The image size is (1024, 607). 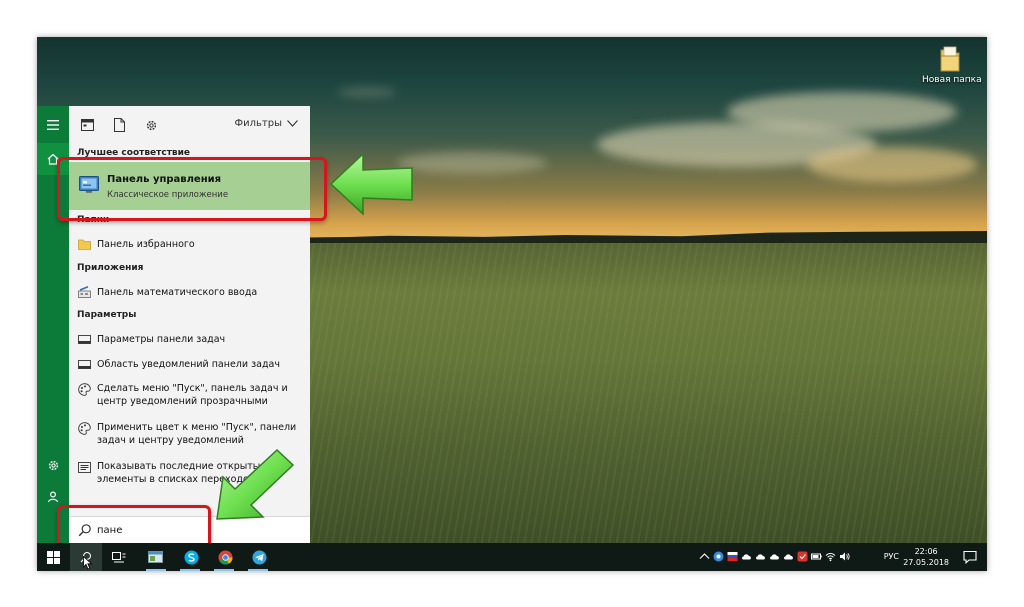 I want to click on result-notification-area: Область уведомлений панели задач, so click(x=189, y=364).